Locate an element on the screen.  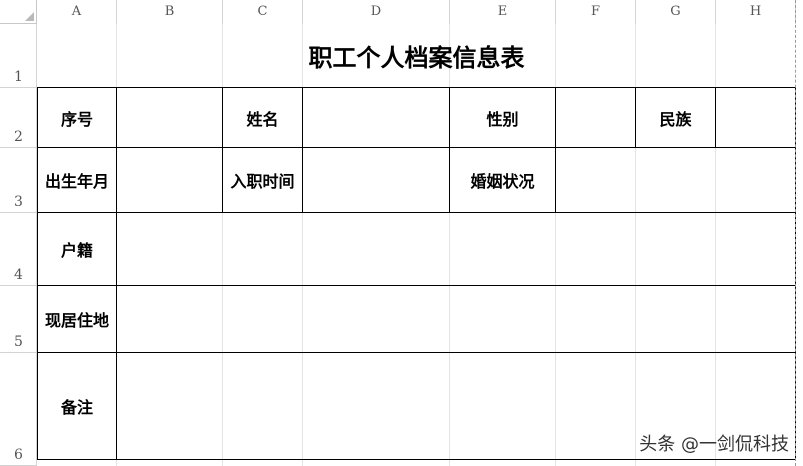
label-seq: 序号 is located at coordinates (76, 119).